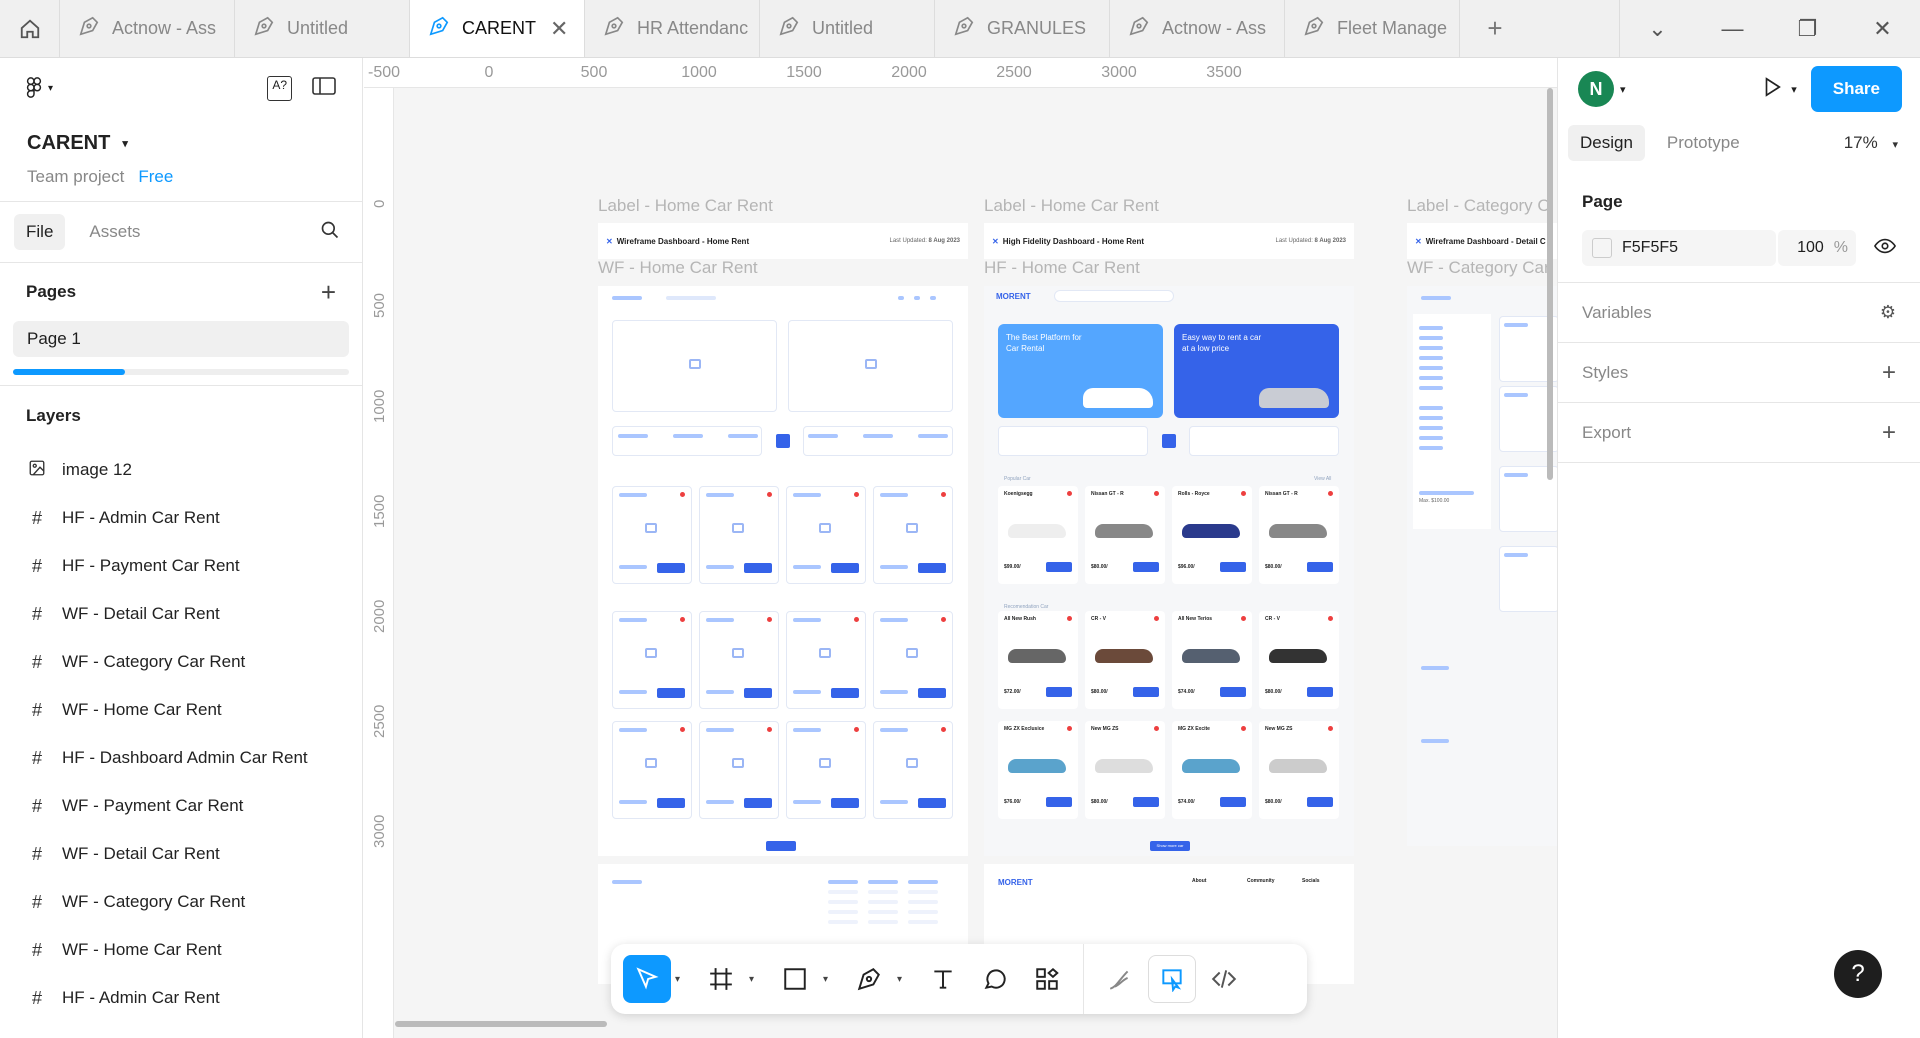  What do you see at coordinates (40, 232) in the screenshot?
I see `file-tab: File` at bounding box center [40, 232].